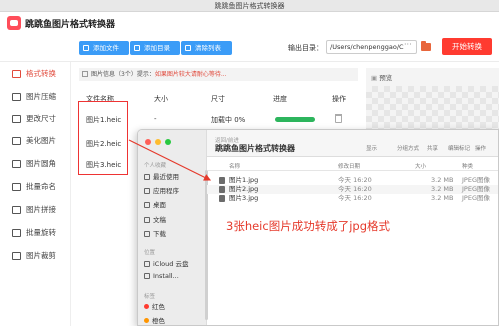 This screenshot has height=326, width=499. I want to click on sidebar-item-compress: 图片压缩, so click(35, 97).